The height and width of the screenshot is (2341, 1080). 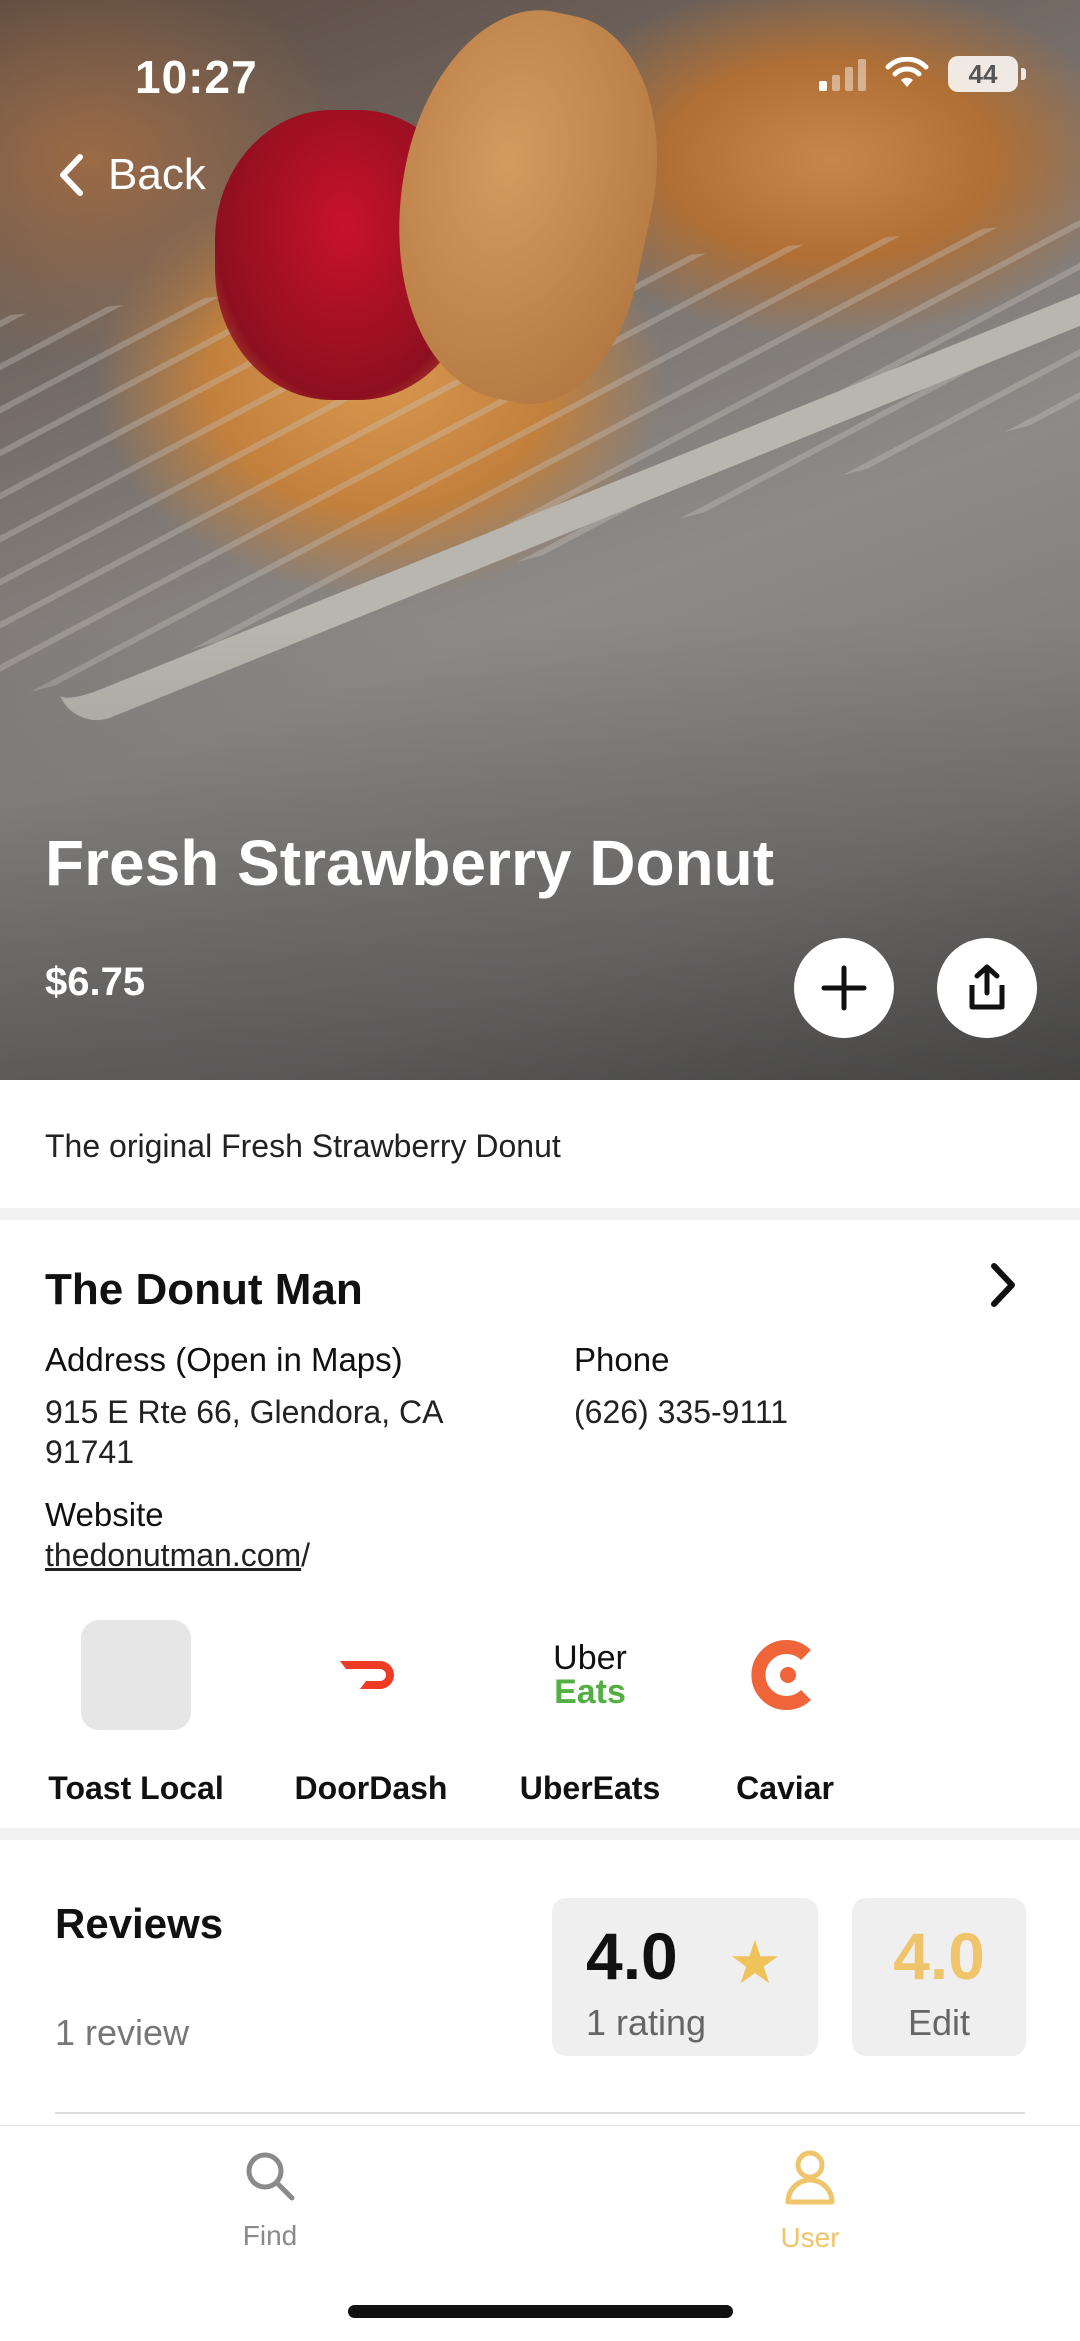 I want to click on rating-count: 1 rating, so click(x=646, y=2022).